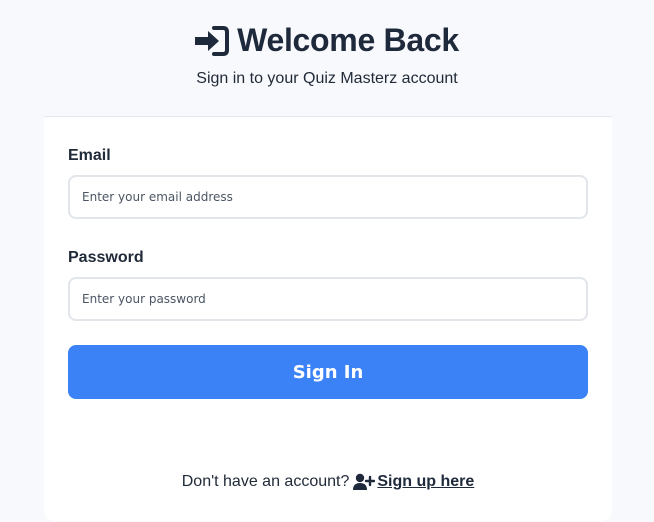  I want to click on email-label: Email, so click(89, 155).